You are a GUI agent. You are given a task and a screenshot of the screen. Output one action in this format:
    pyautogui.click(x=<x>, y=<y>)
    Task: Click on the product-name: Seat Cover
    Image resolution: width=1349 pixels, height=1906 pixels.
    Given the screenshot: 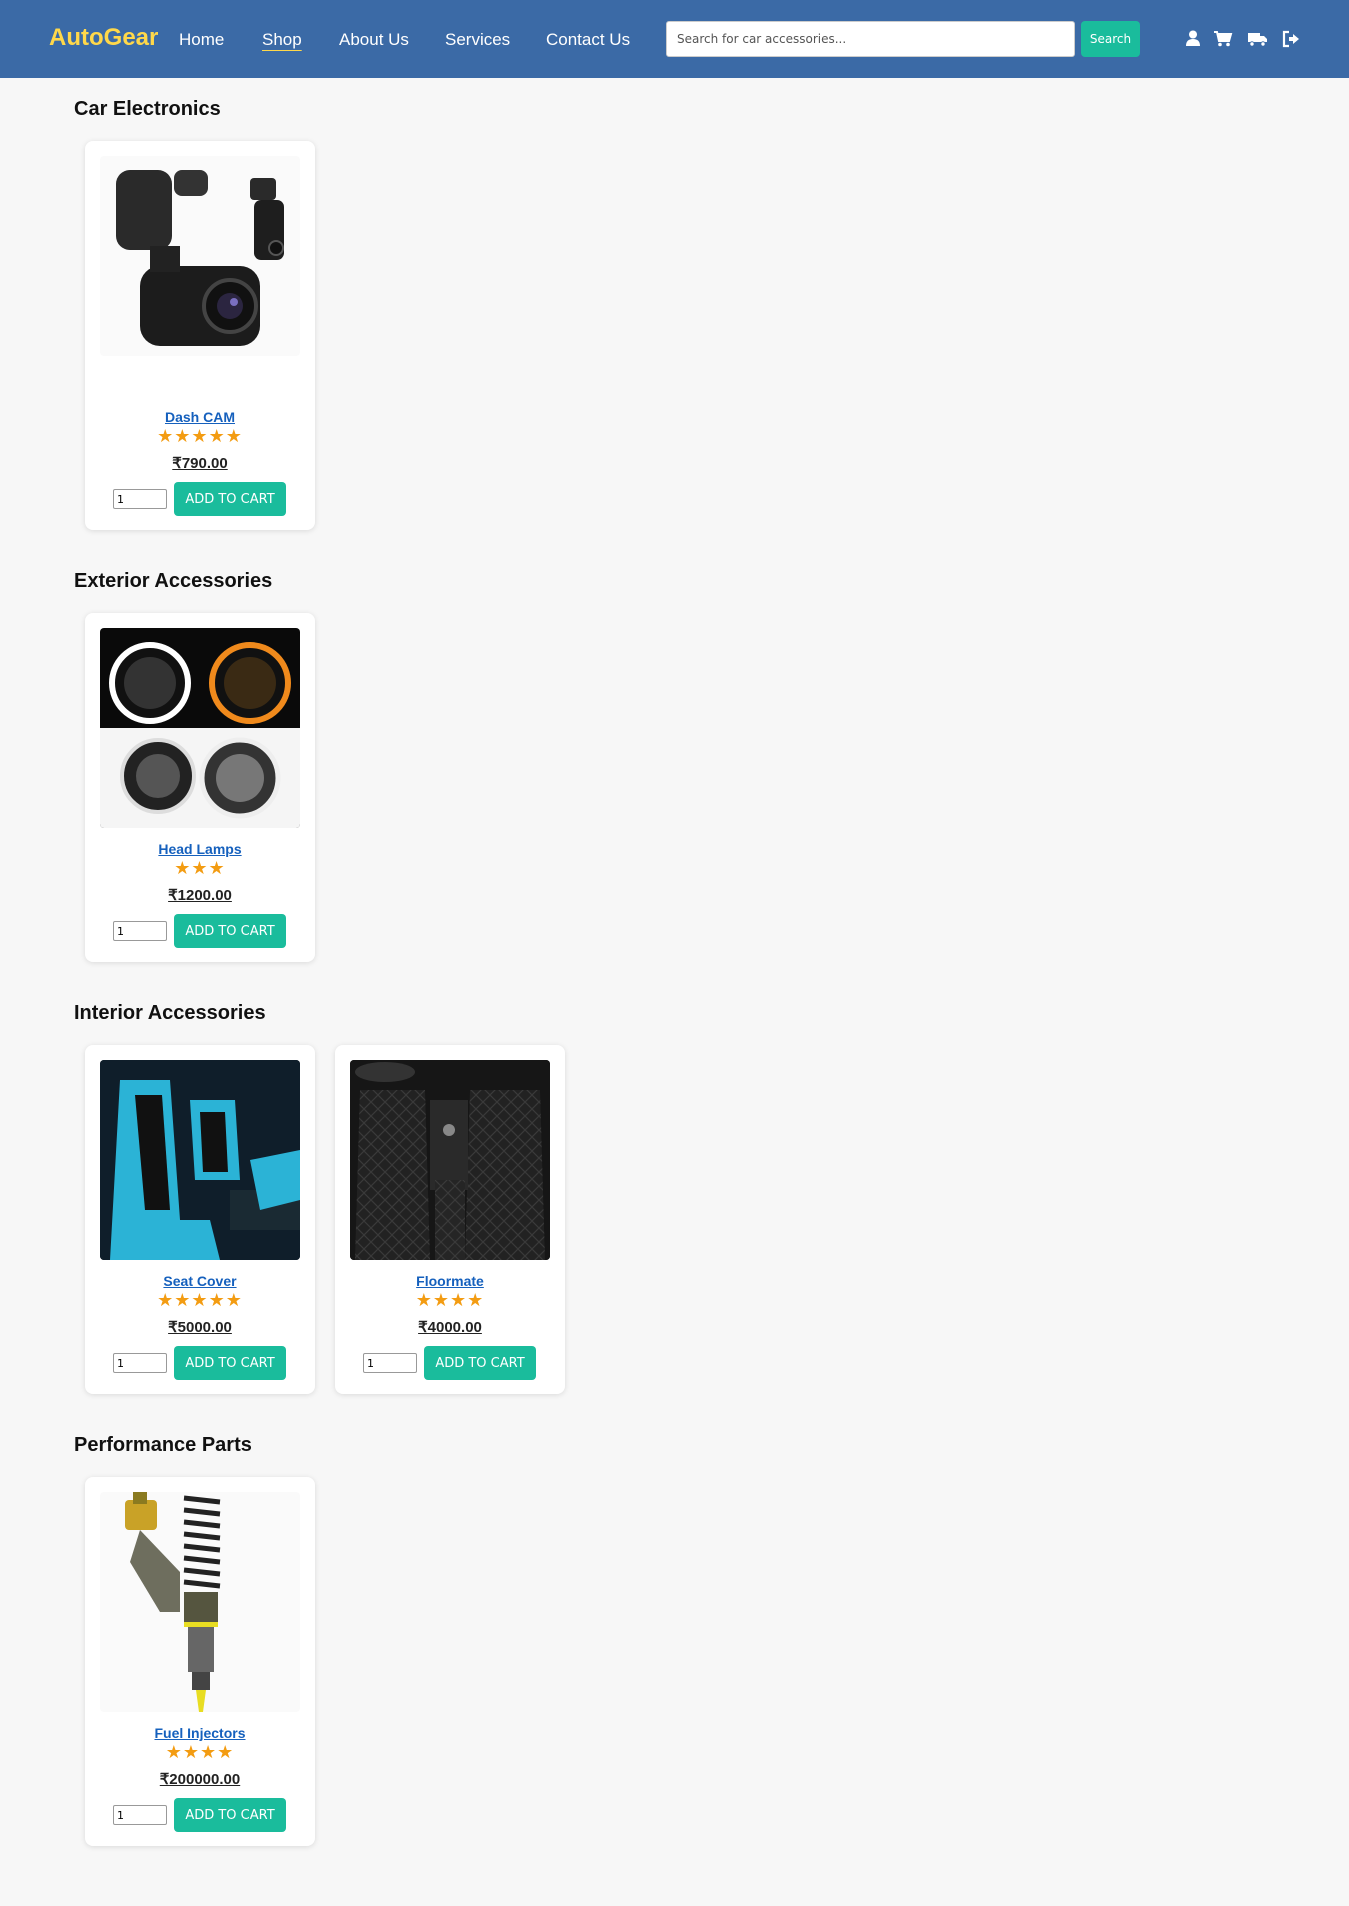 What is the action you would take?
    pyautogui.click(x=200, y=1281)
    